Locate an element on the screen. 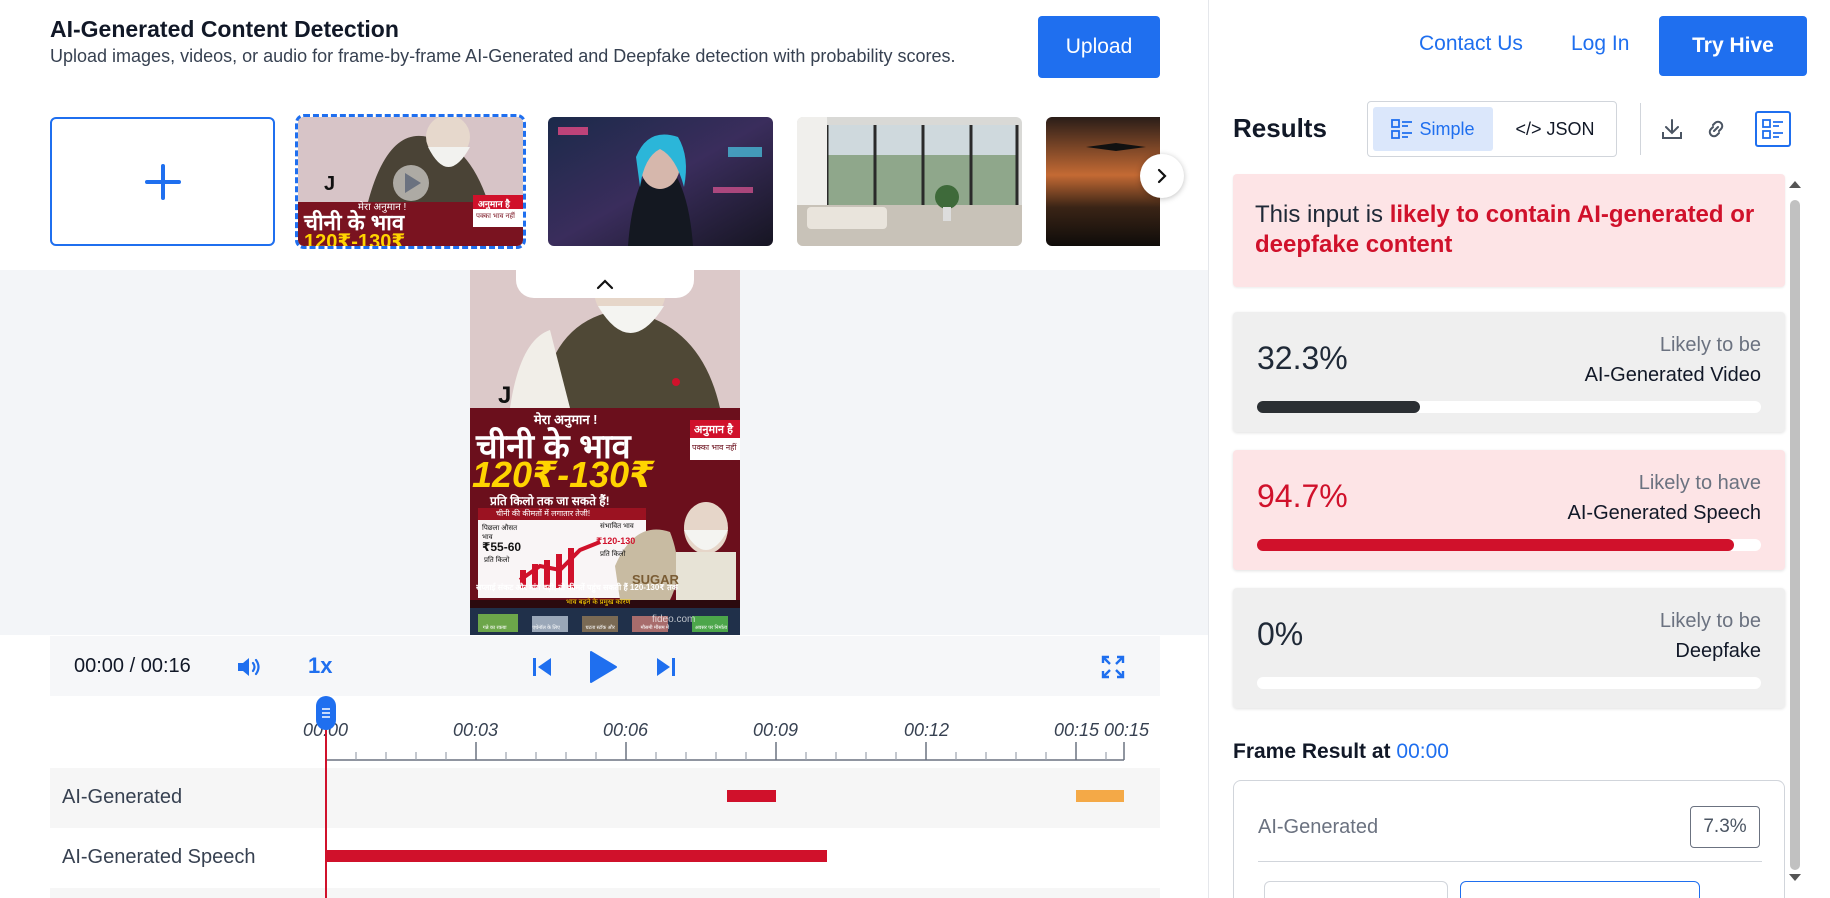 This screenshot has height=898, width=1830. score-category: Deepfake is located at coordinates (1718, 651).